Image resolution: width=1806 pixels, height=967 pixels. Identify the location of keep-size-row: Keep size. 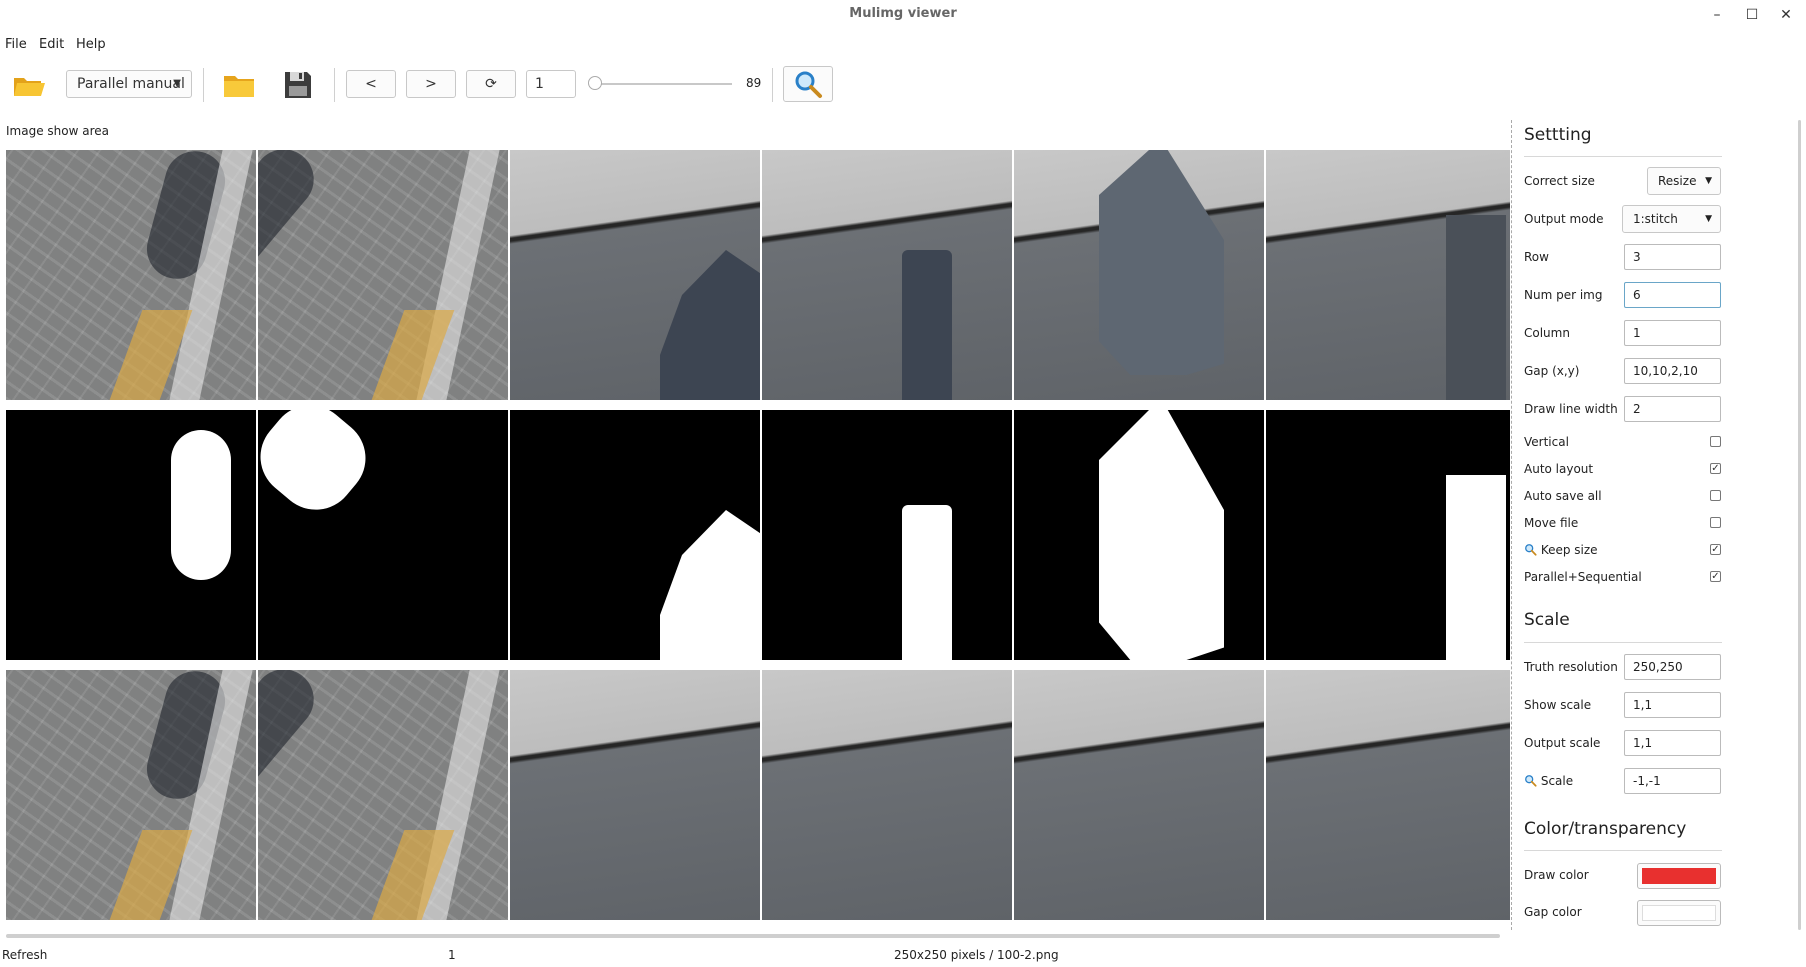
(1561, 550).